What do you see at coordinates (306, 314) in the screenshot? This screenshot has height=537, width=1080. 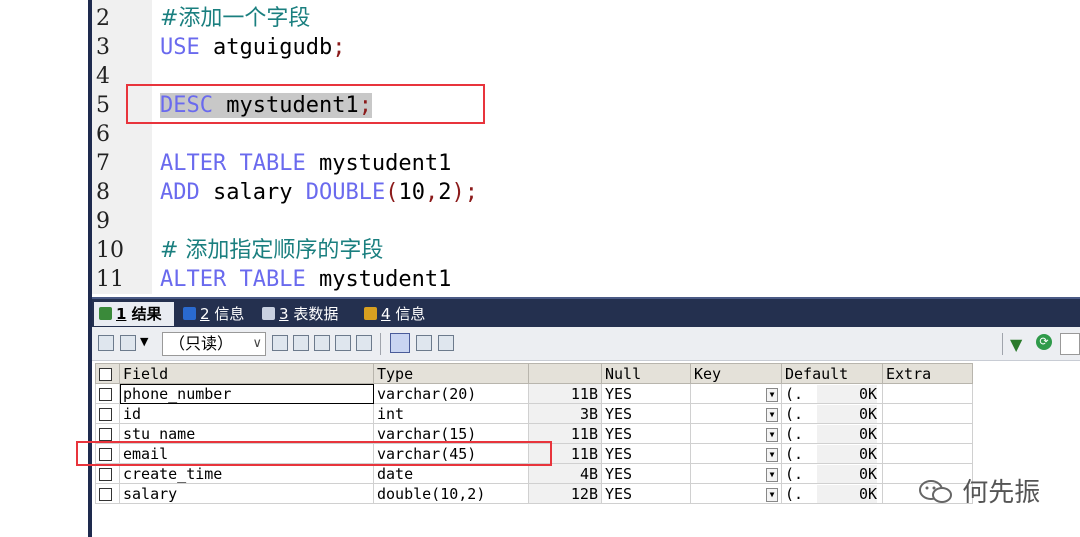 I see `tab-3: 3 表数据` at bounding box center [306, 314].